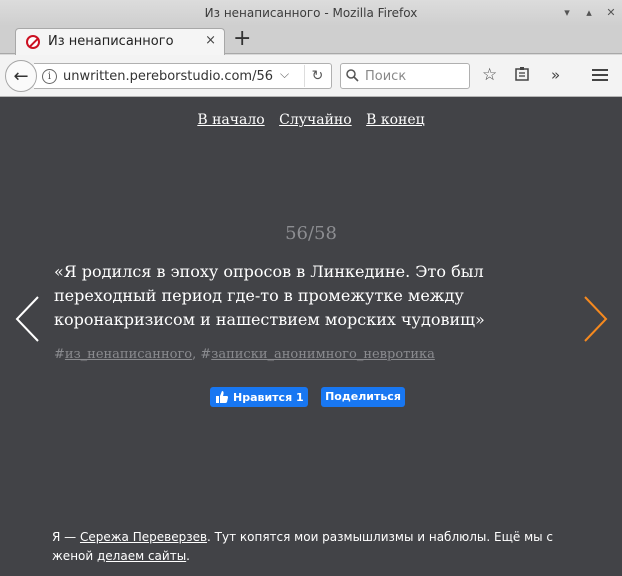 The height and width of the screenshot is (576, 622). What do you see at coordinates (522, 76) in the screenshot?
I see `reading-list-icon` at bounding box center [522, 76].